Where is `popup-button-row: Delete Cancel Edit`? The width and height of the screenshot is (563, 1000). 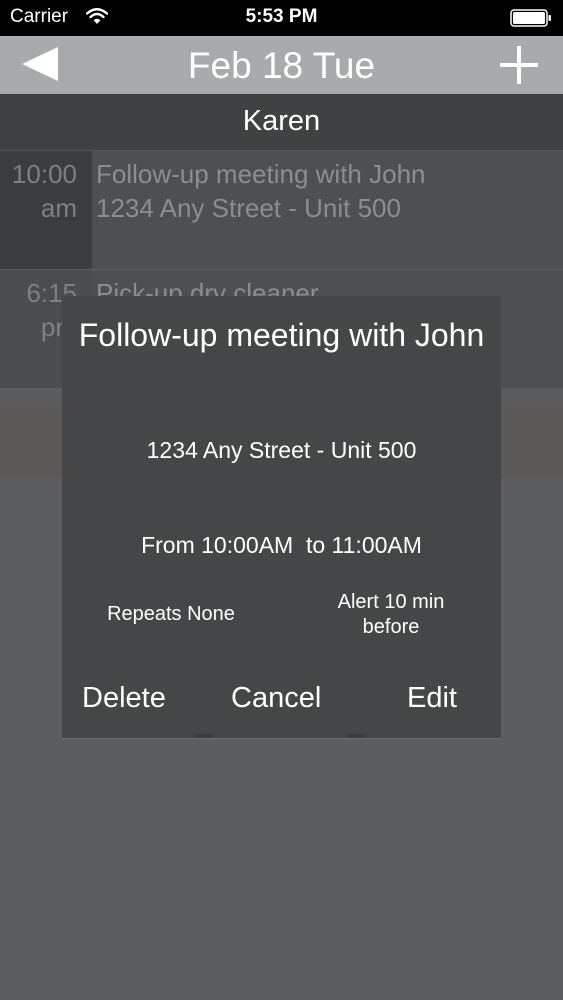
popup-button-row: Delete Cancel Edit is located at coordinates (281, 702).